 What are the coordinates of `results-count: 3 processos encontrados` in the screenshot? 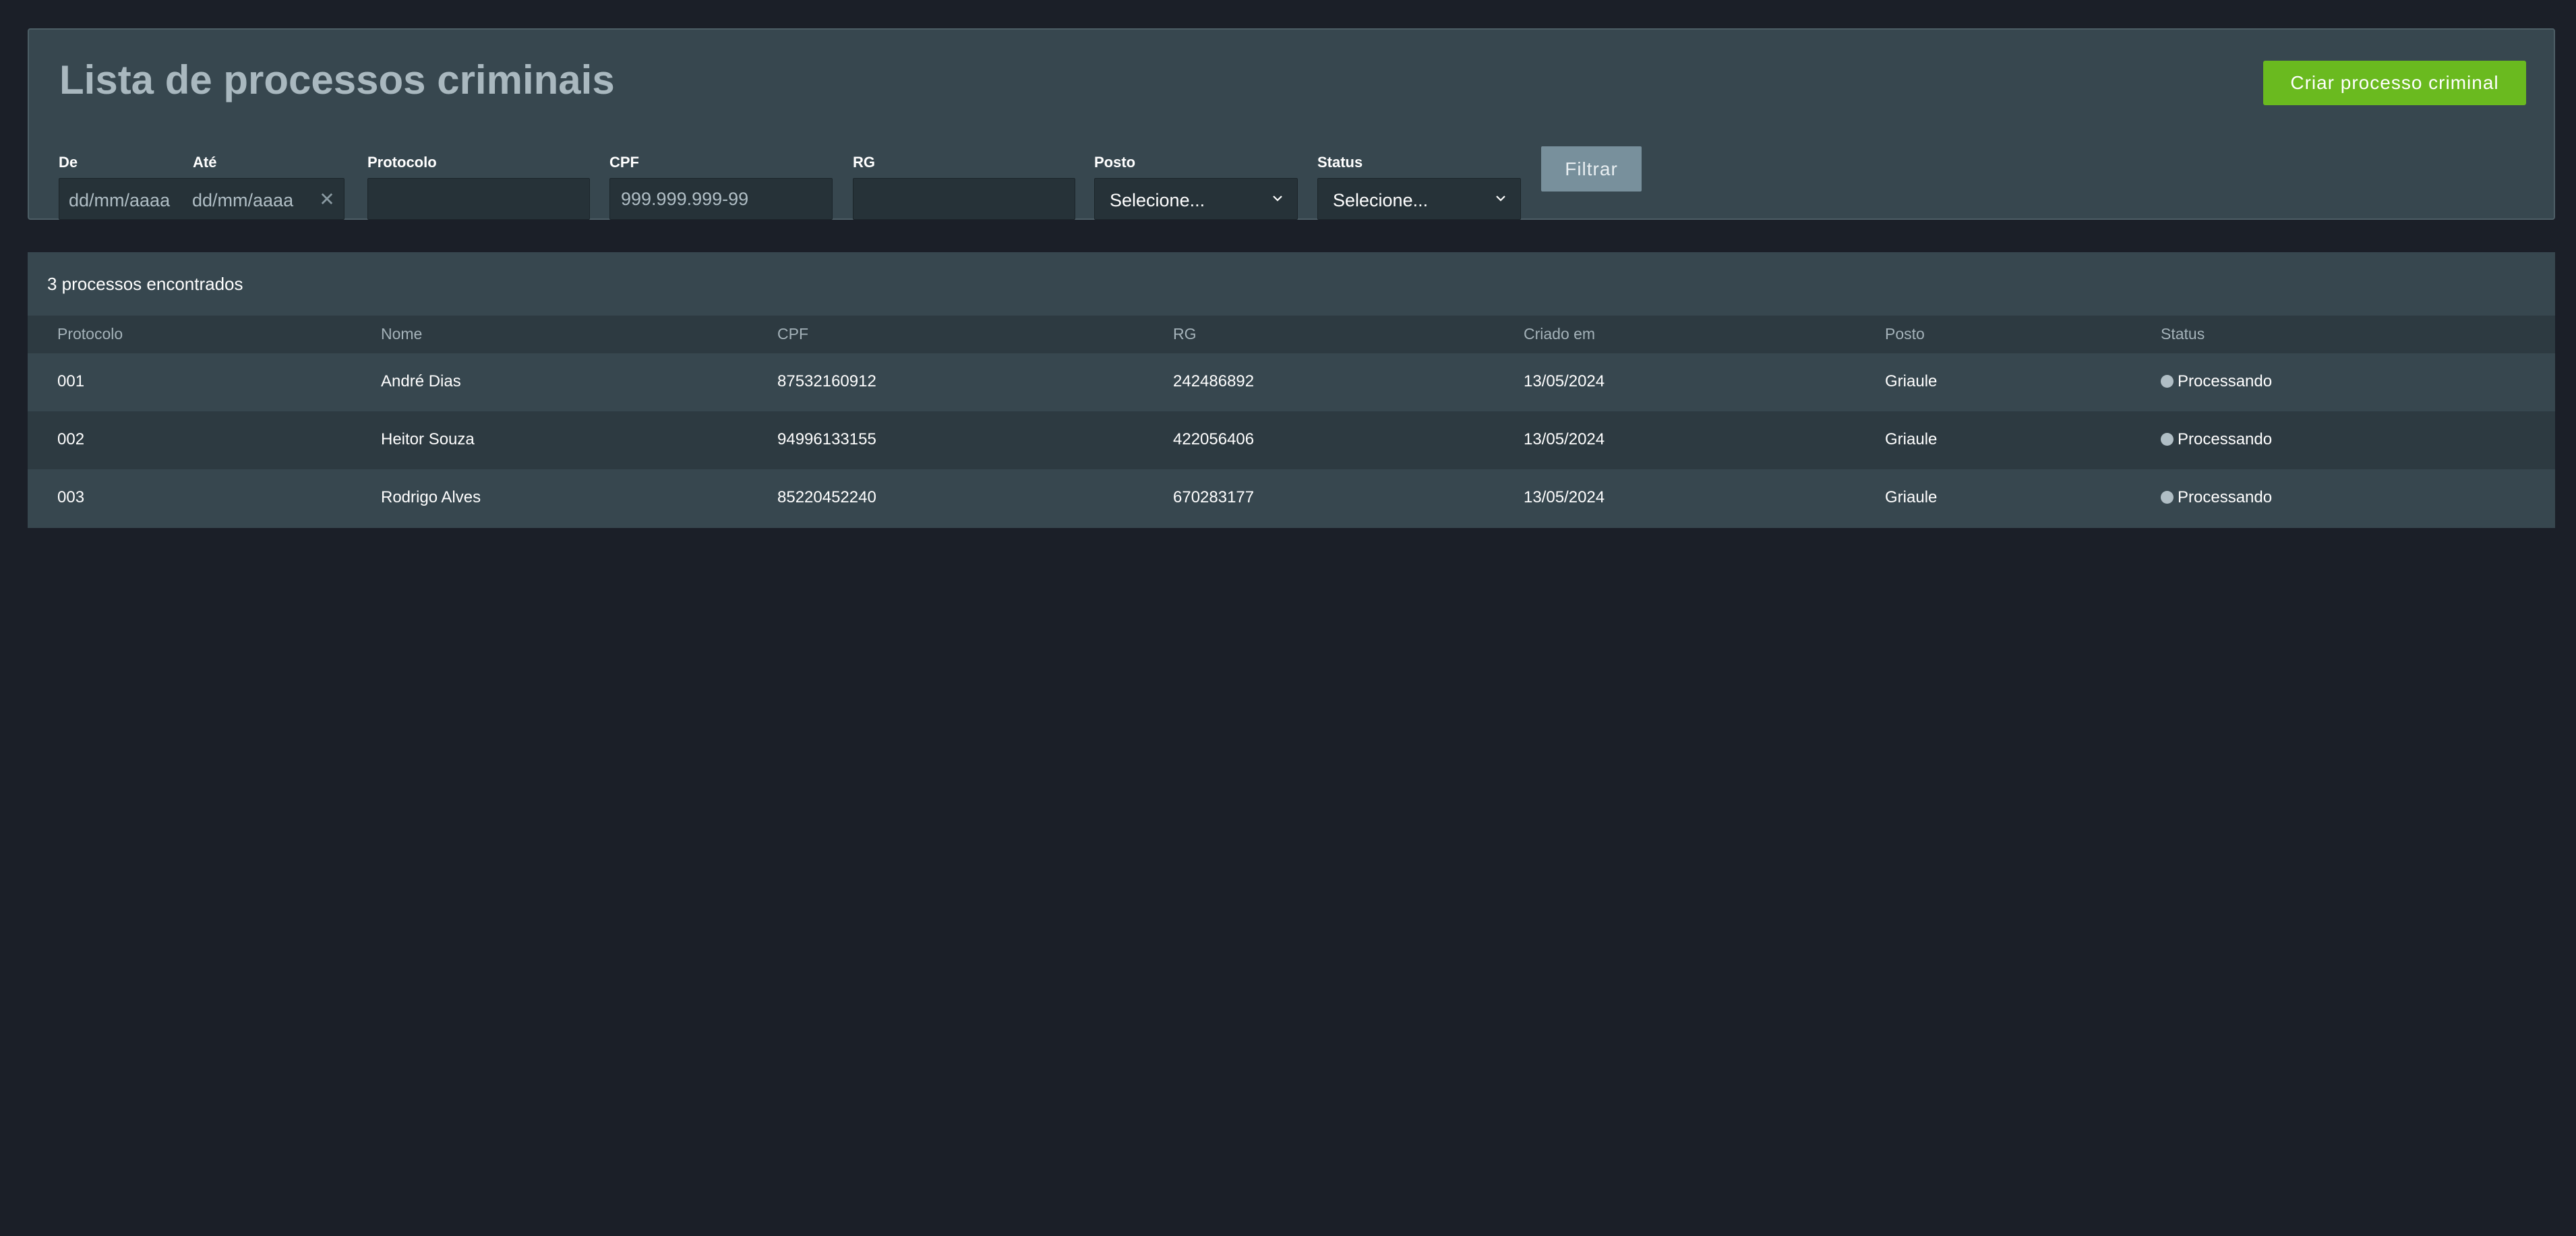 It's located at (145, 284).